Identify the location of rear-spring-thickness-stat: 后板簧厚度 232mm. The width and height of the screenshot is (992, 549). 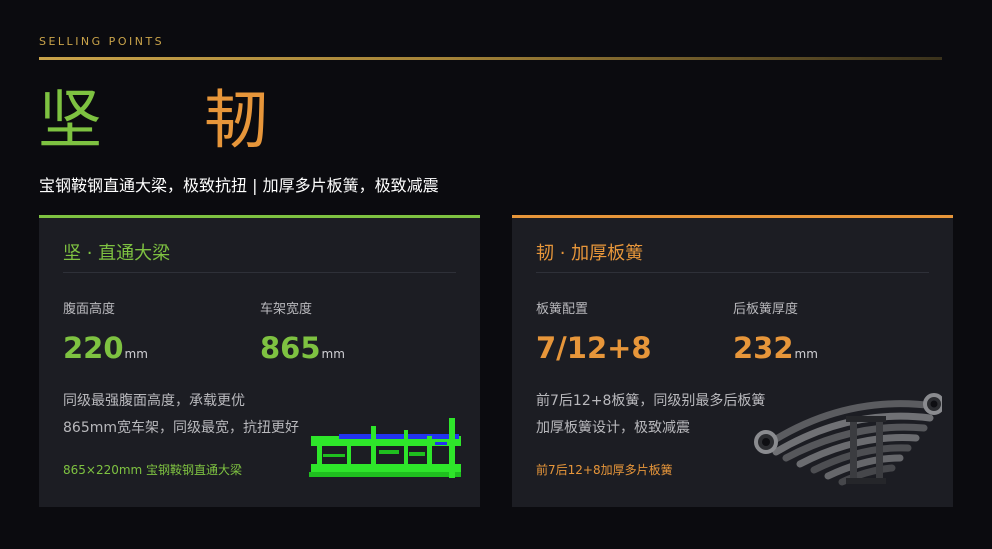
(775, 331).